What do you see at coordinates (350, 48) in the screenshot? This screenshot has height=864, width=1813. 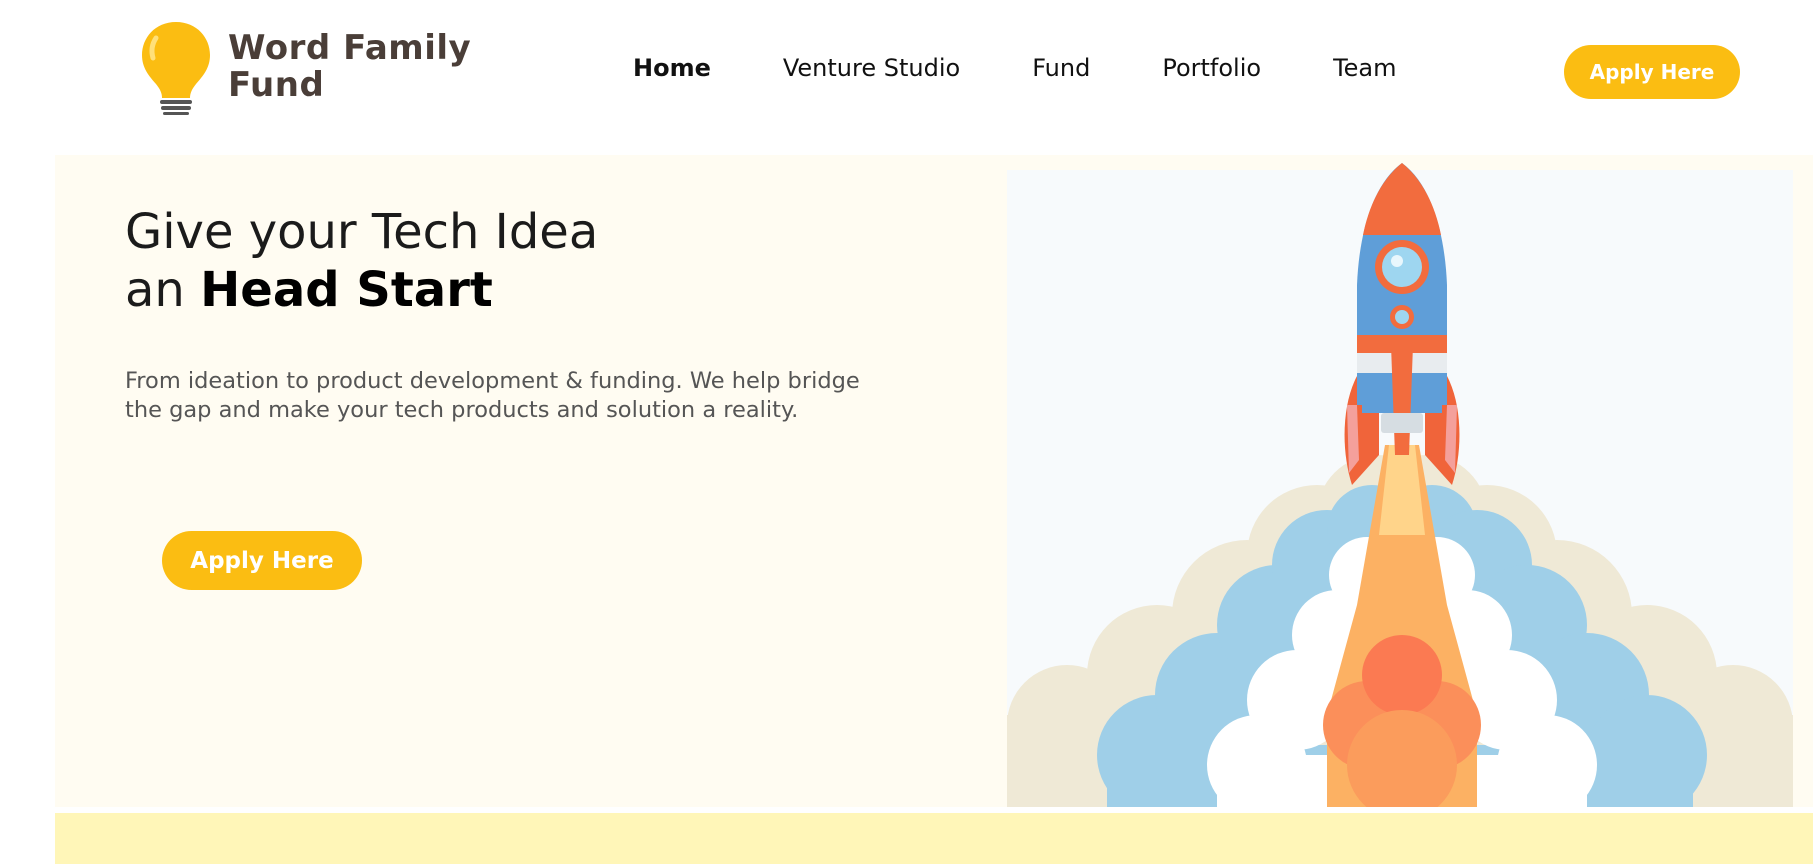 I see `brand-name-line1: Word Family` at bounding box center [350, 48].